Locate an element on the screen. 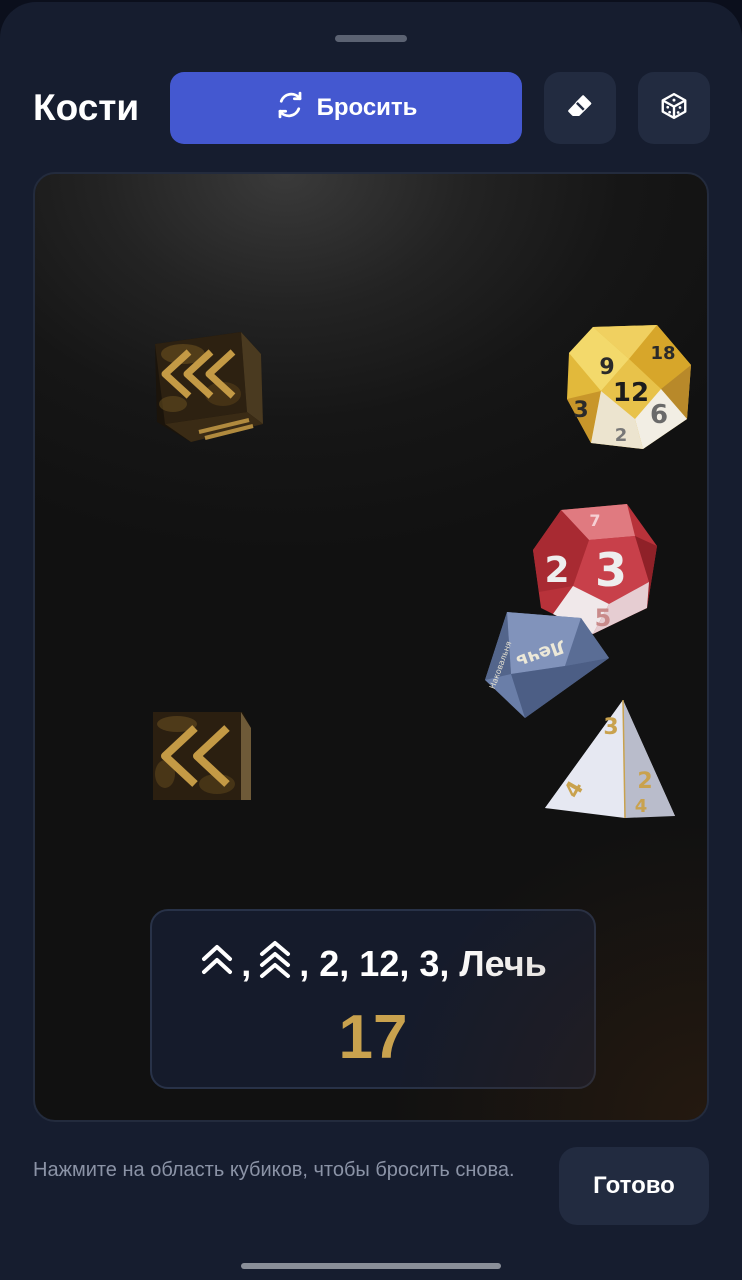  svg-text: 6 is located at coordinates (659, 415).